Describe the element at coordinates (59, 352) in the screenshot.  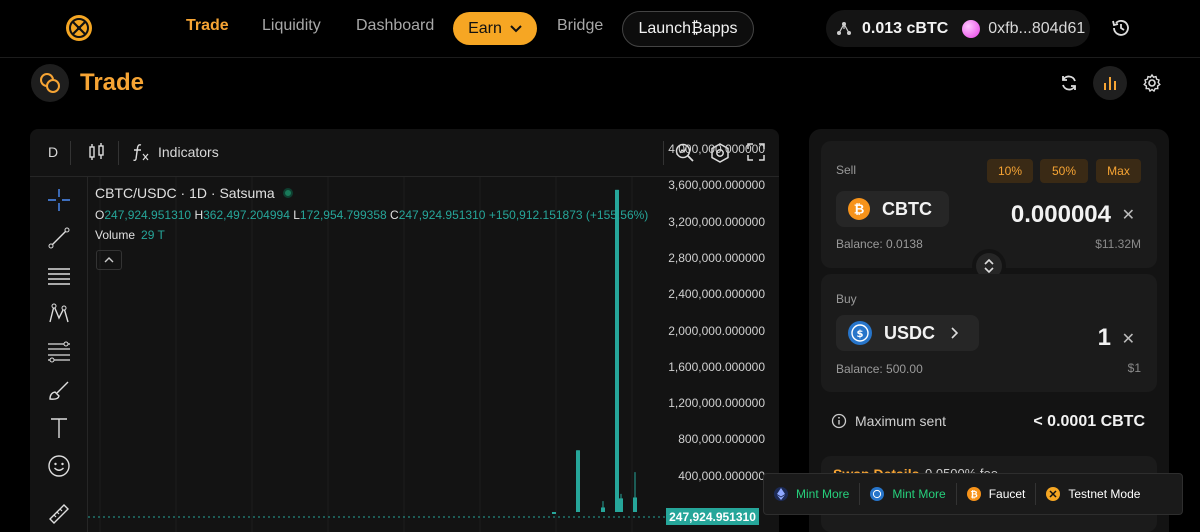
I see `fib-levels-icon` at that location.